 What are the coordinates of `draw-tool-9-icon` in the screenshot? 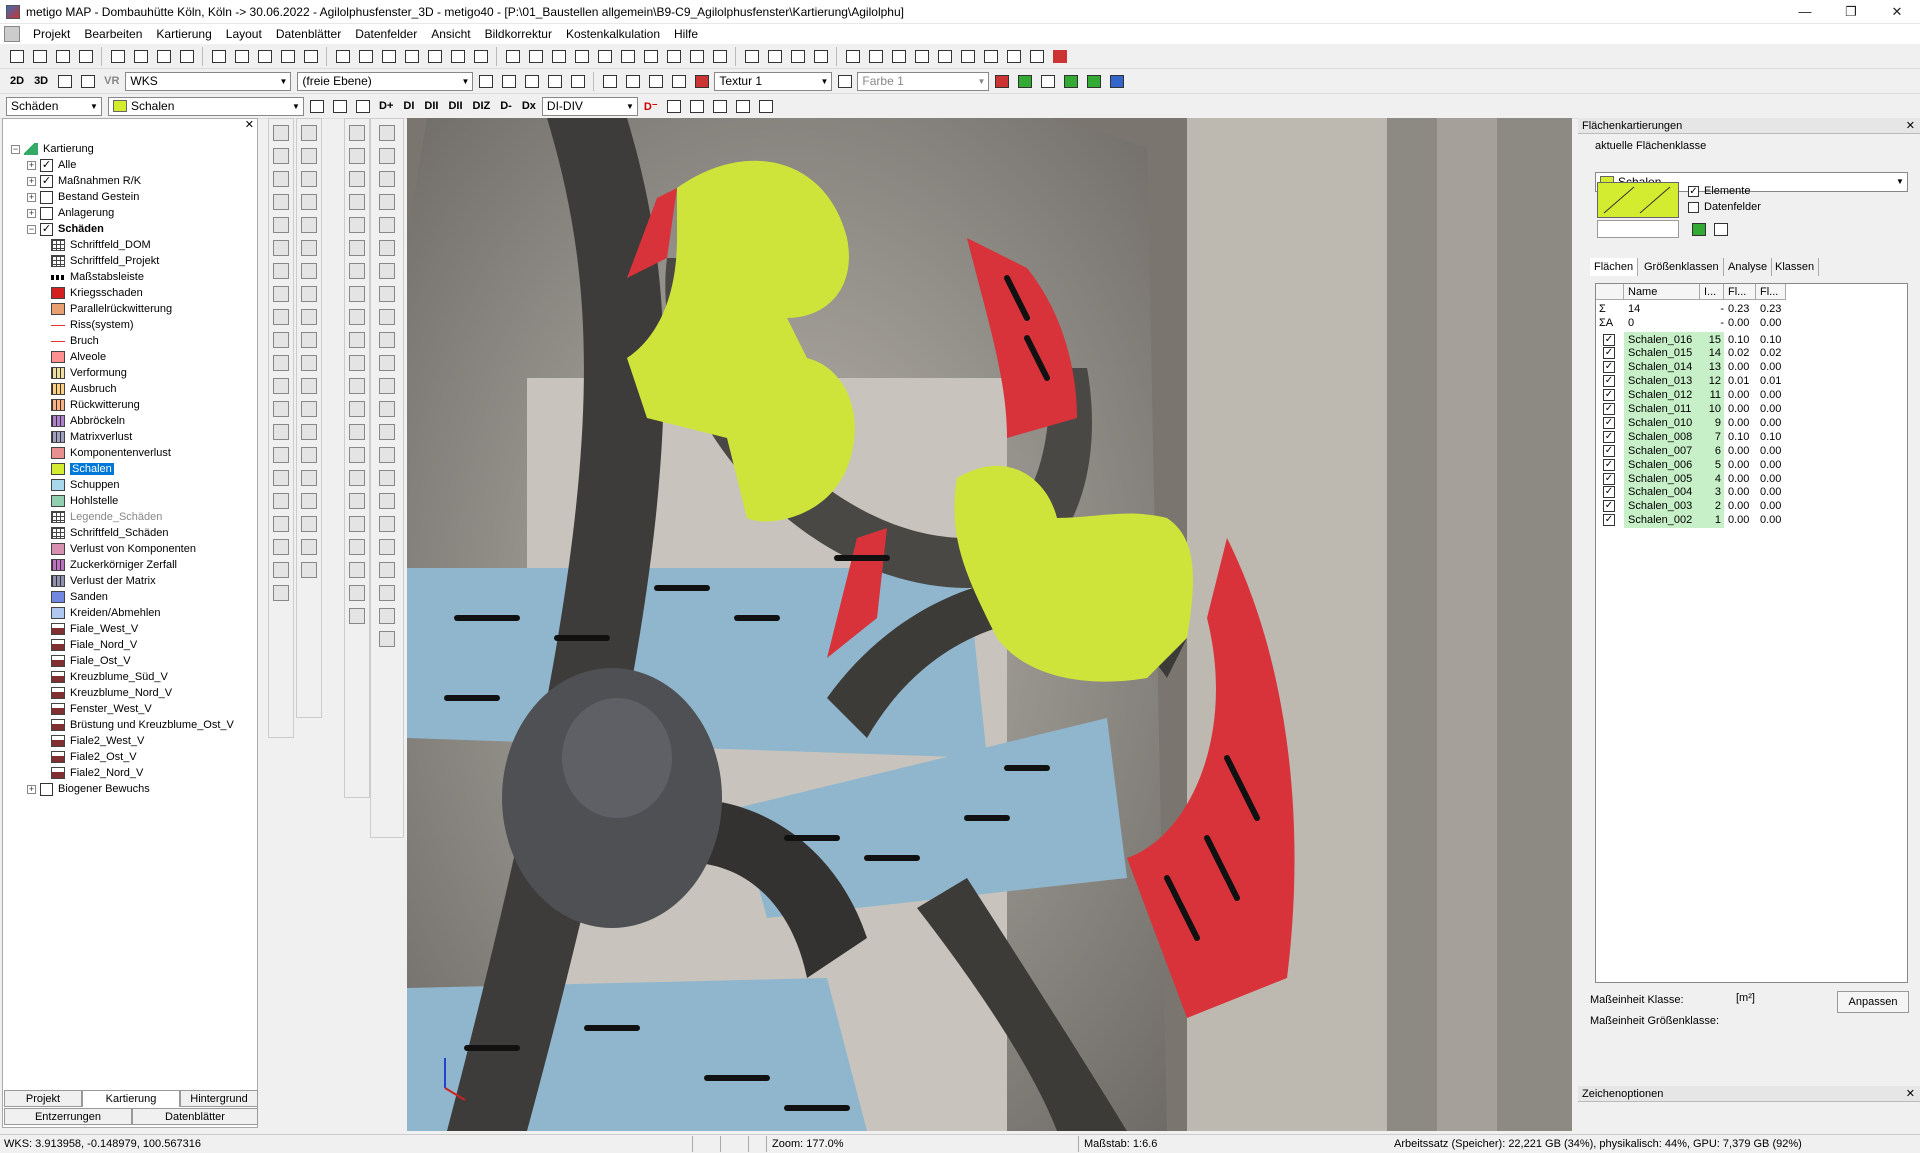 It's located at (281, 317).